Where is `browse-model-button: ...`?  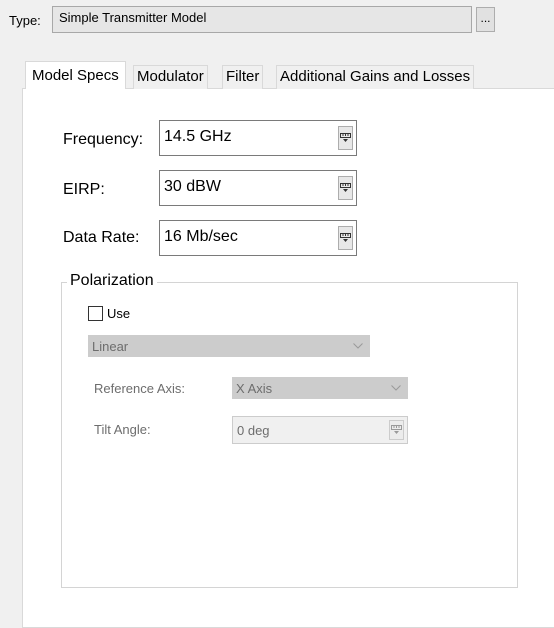 browse-model-button: ... is located at coordinates (485, 19).